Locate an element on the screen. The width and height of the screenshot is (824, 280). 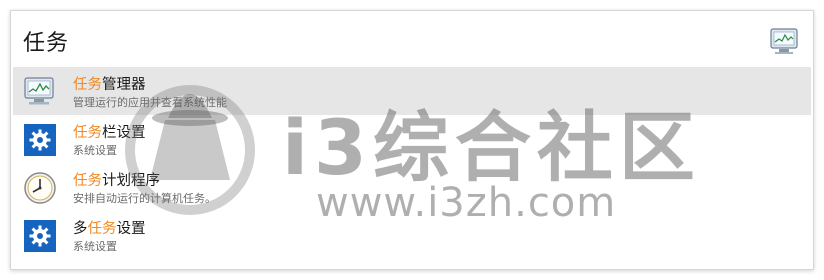
result-subtitle: 安排自动运行的计算机任务。 is located at coordinates (144, 198).